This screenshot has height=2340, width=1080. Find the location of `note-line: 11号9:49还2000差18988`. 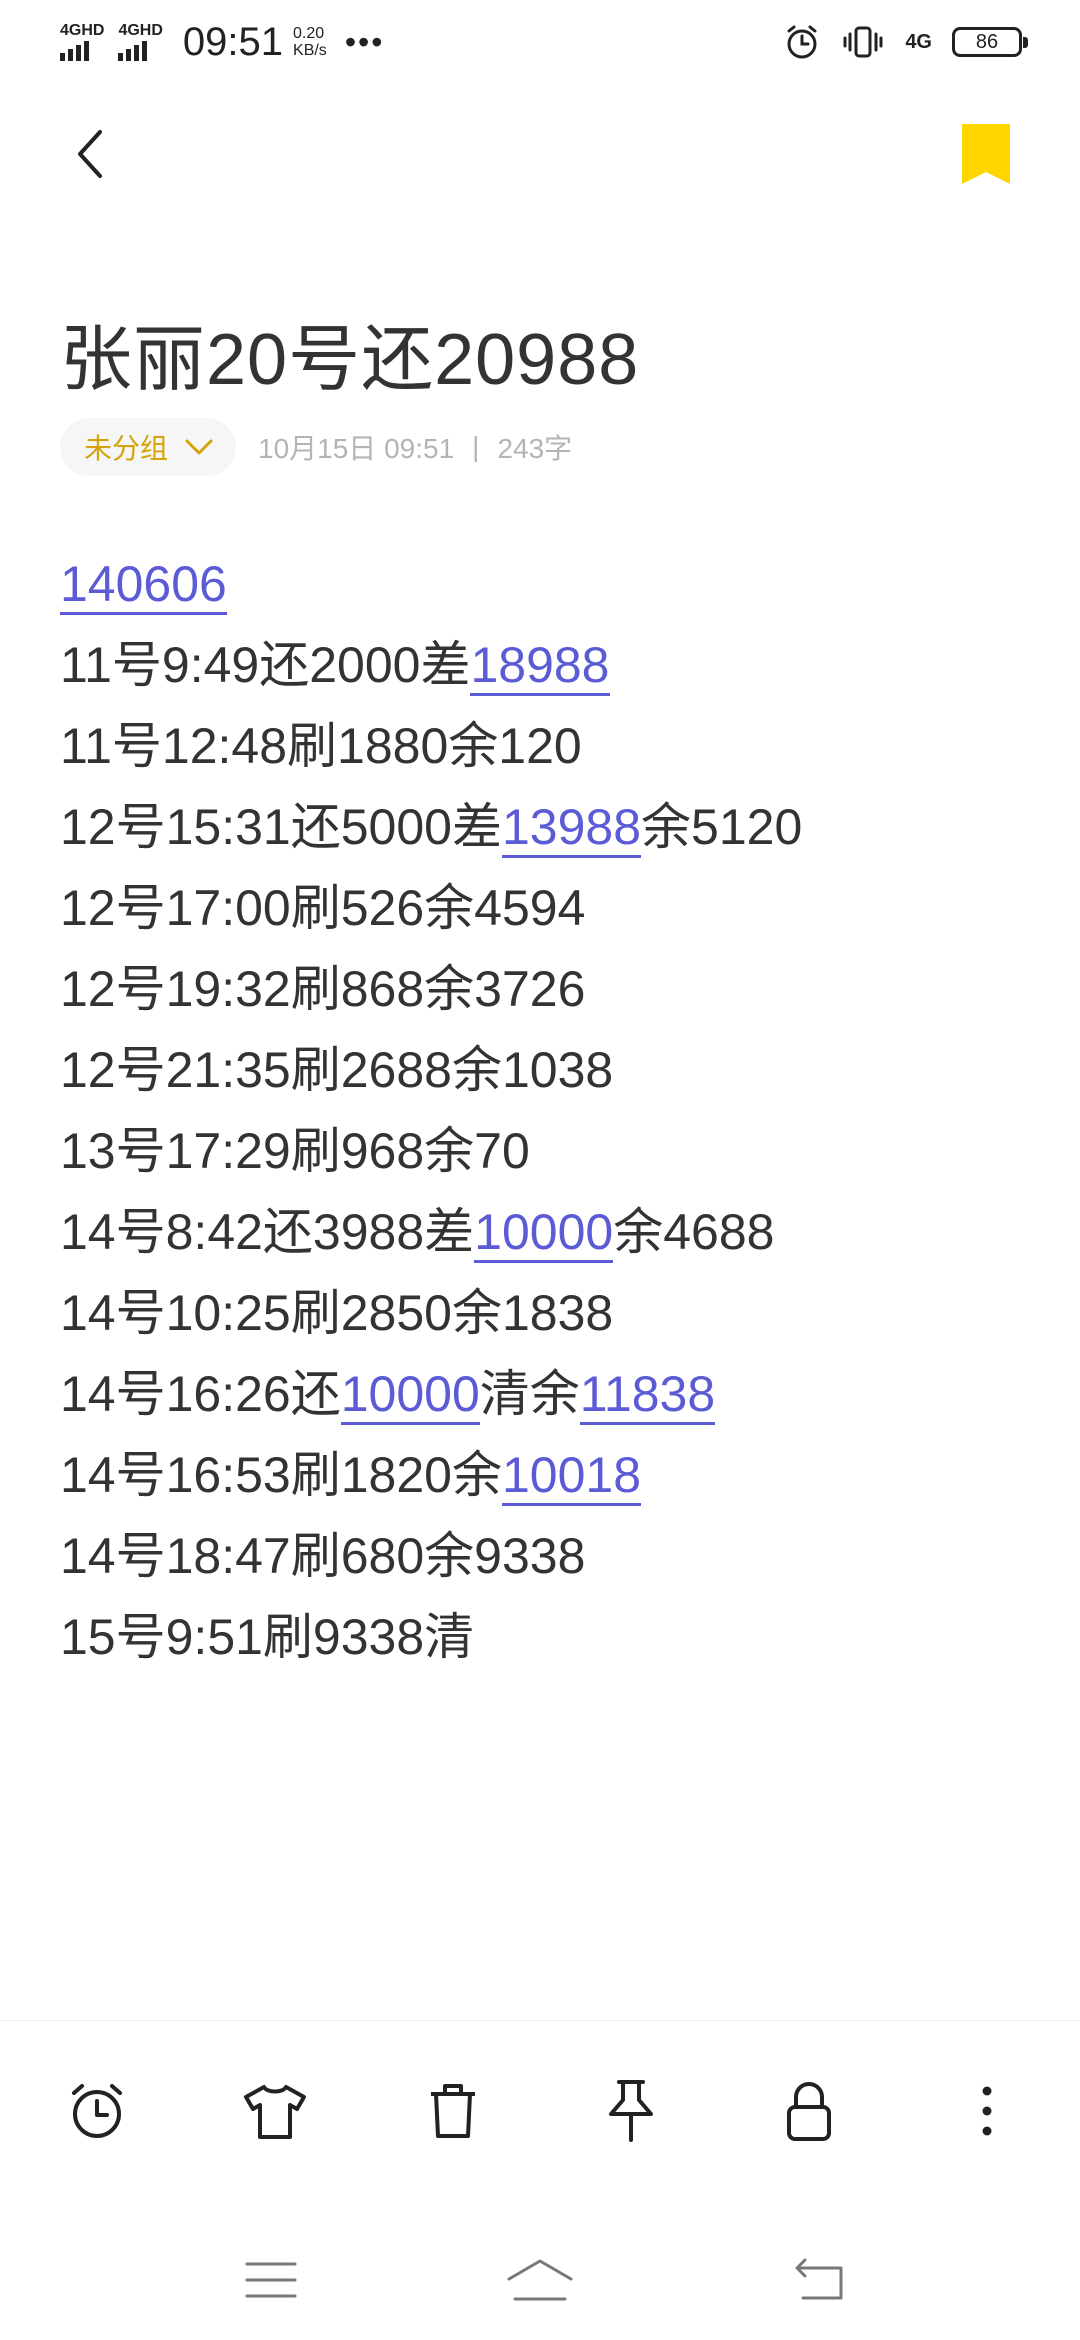

note-line: 11号9:49还2000差18988 is located at coordinates (550, 665).